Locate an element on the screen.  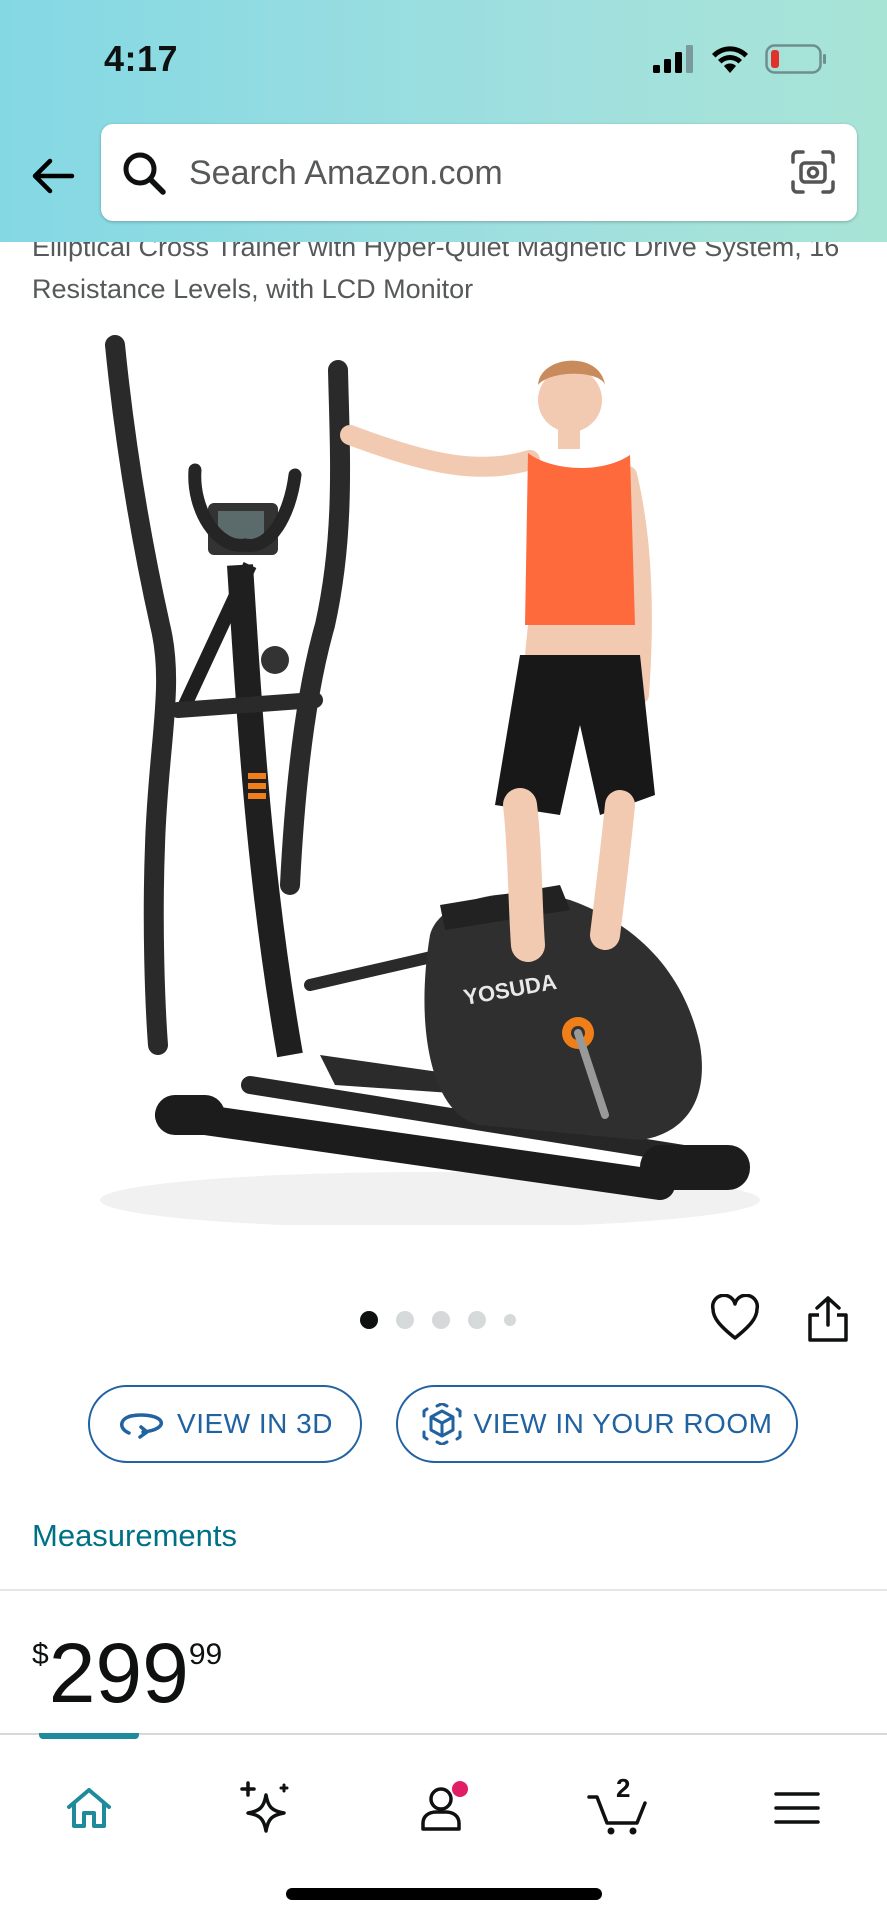
measurements-link: Measurements is located at coordinates (134, 1536).